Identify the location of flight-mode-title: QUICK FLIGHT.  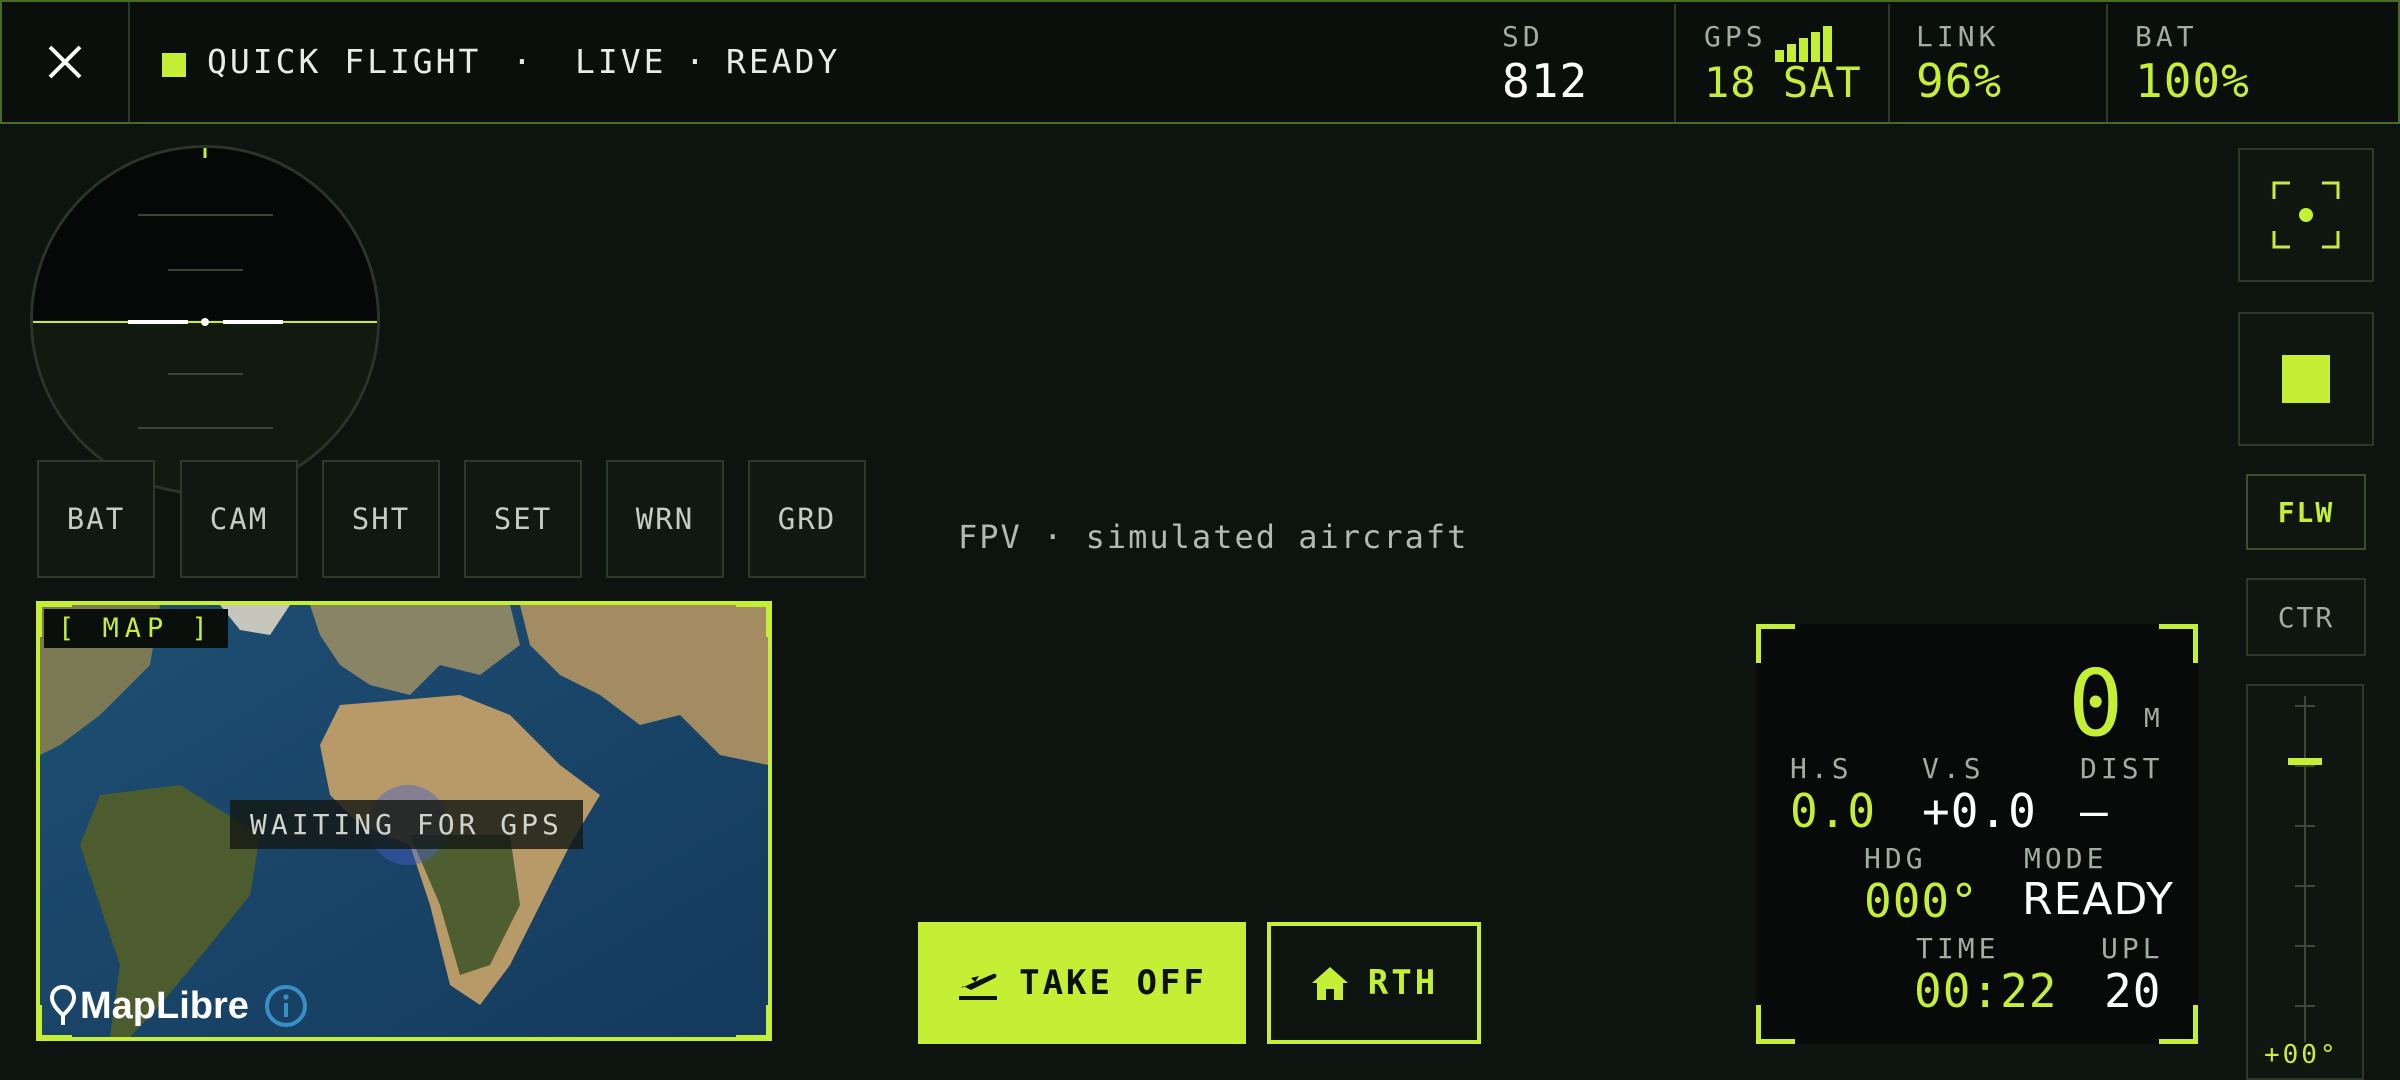
(344, 61).